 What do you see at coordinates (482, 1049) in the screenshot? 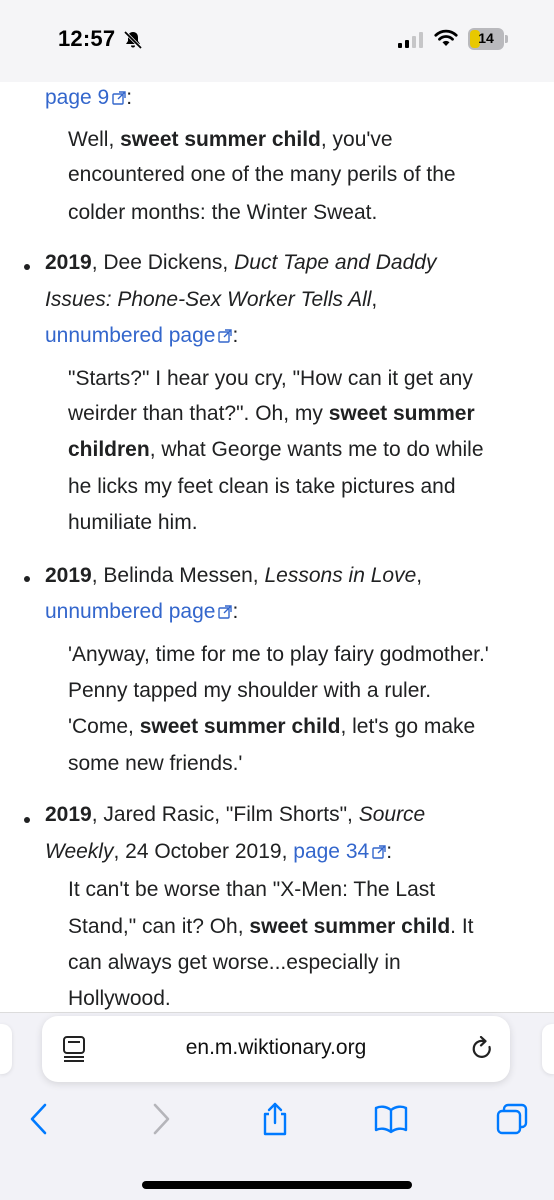
I see `reload-icon` at bounding box center [482, 1049].